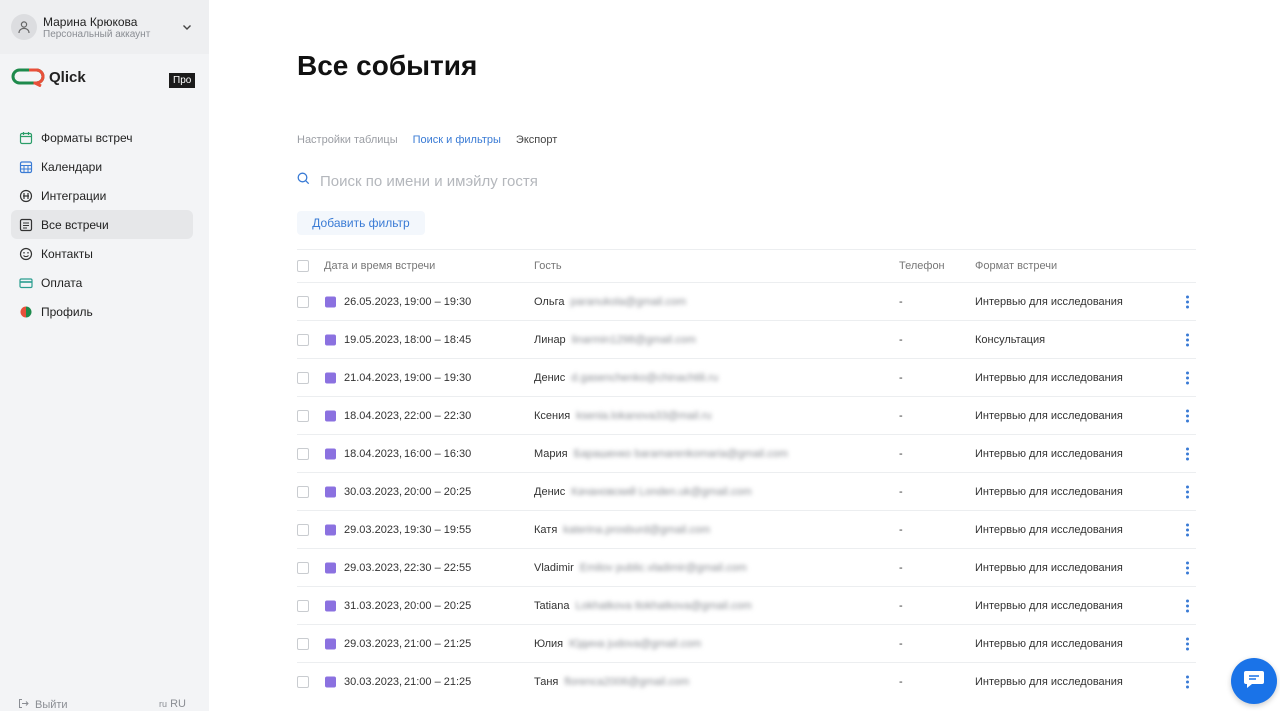  Describe the element at coordinates (550, 491) in the screenshot. I see `guest-name: Денис` at that location.